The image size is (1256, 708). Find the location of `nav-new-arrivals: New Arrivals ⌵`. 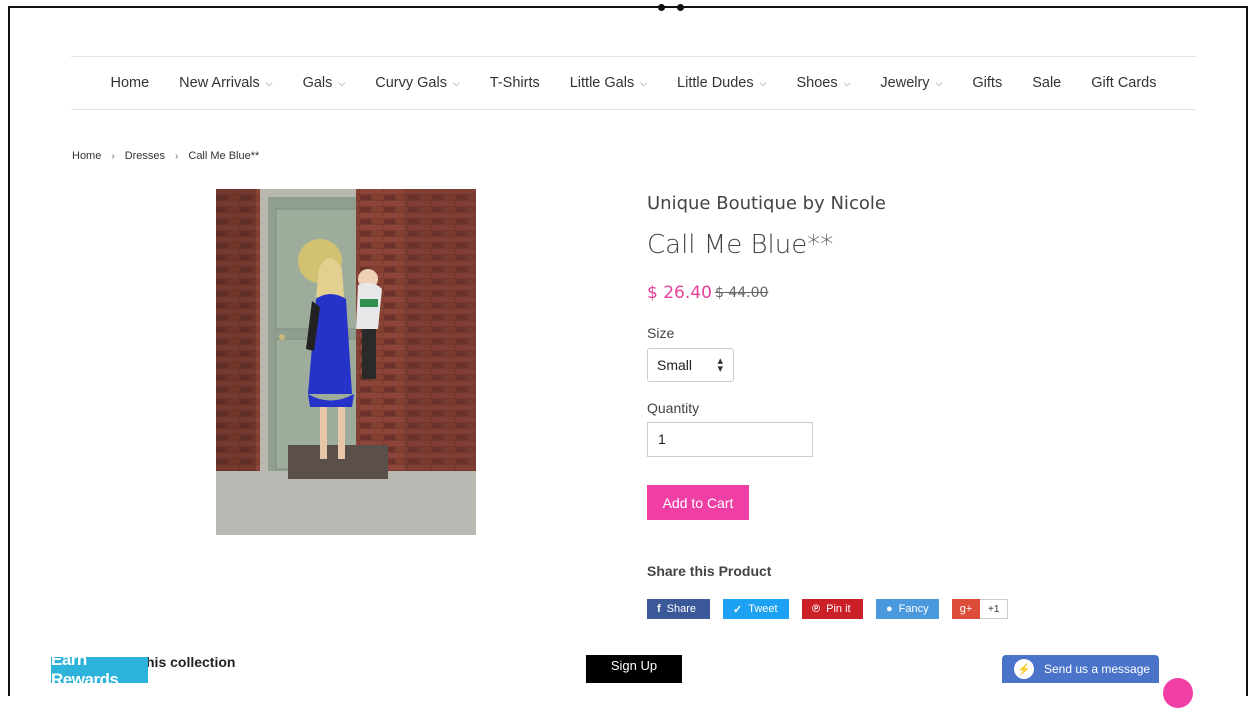

nav-new-arrivals: New Arrivals ⌵ is located at coordinates (225, 83).